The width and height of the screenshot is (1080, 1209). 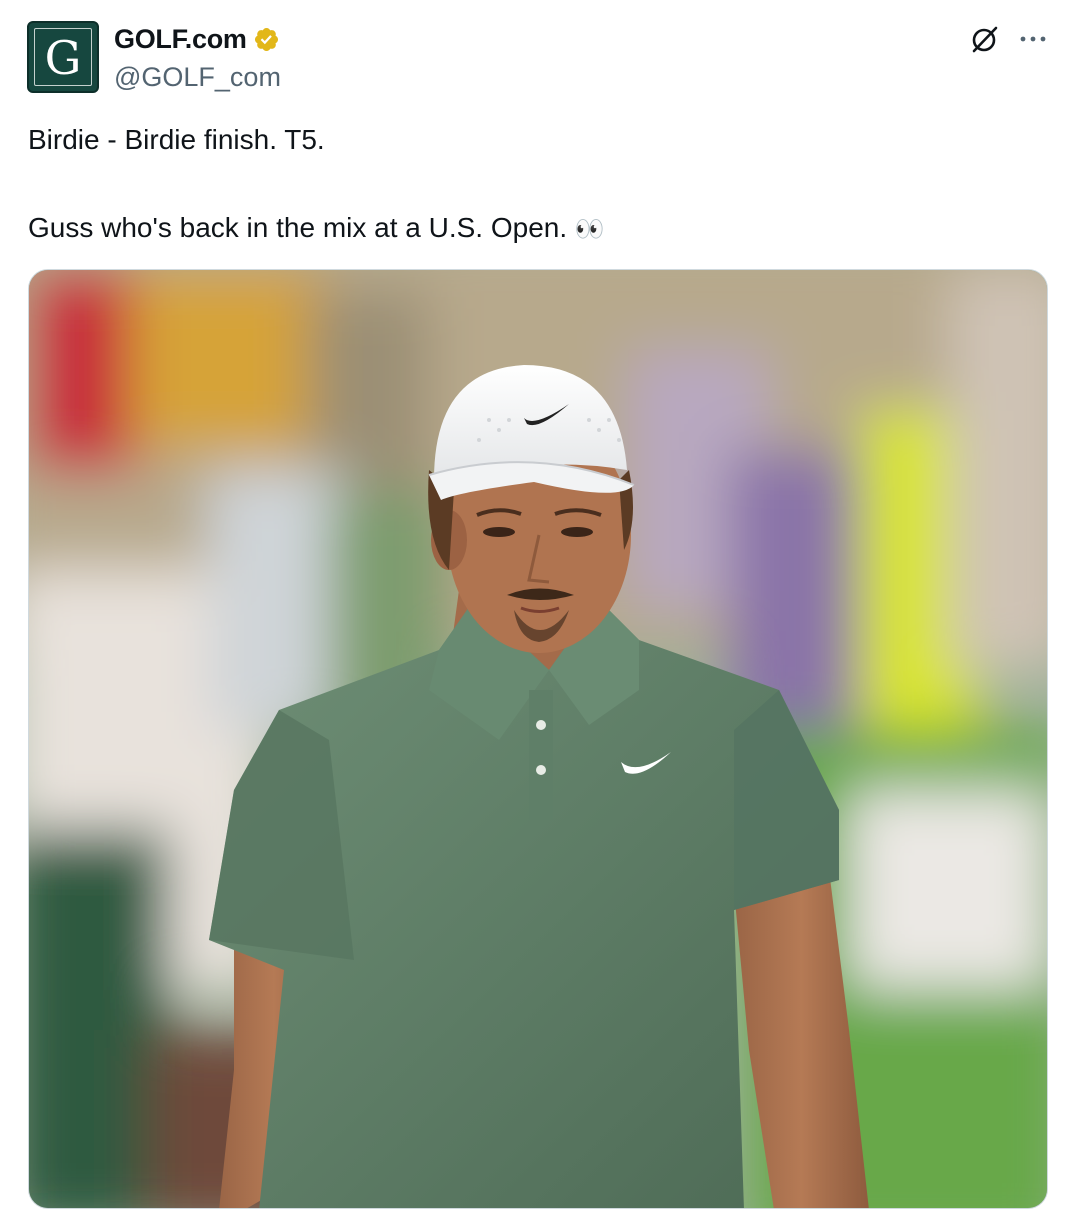 I want to click on verified-badge-icon, so click(x=266, y=39).